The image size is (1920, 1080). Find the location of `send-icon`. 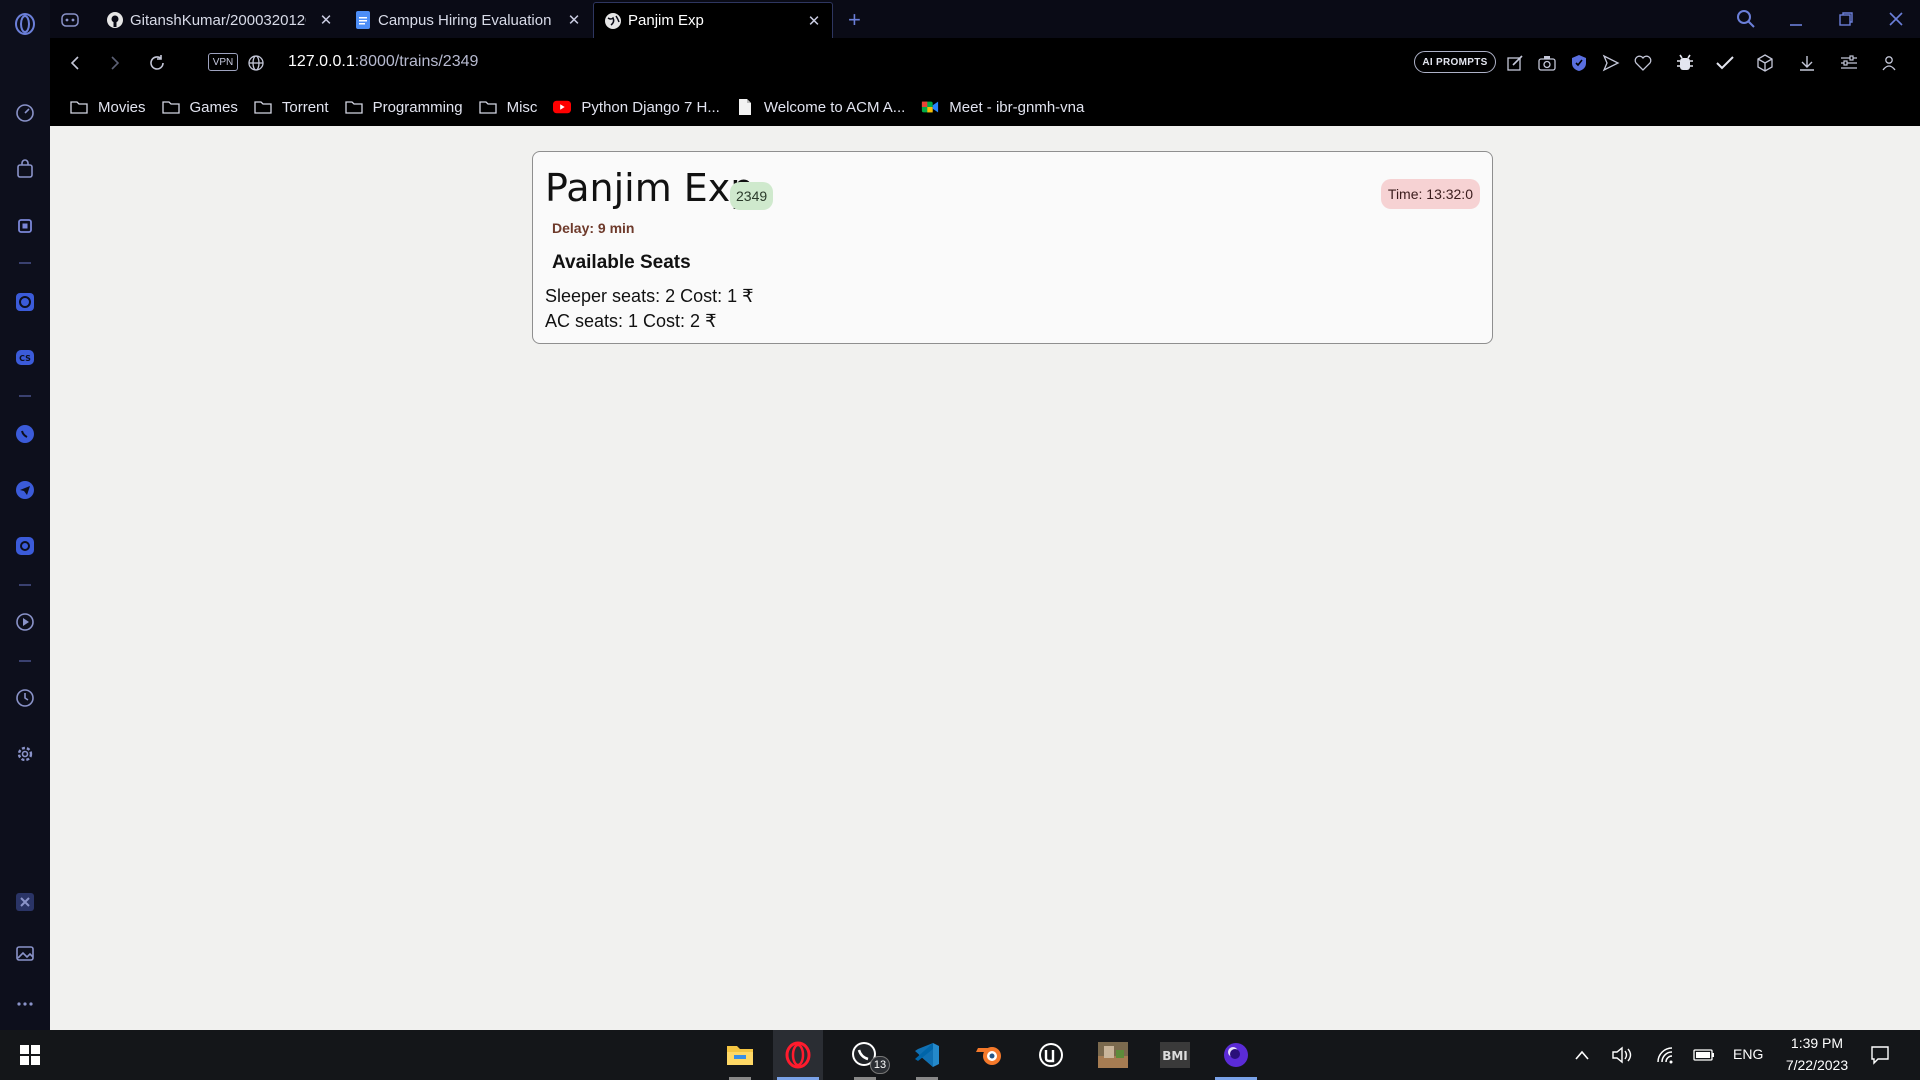

send-icon is located at coordinates (1611, 63).